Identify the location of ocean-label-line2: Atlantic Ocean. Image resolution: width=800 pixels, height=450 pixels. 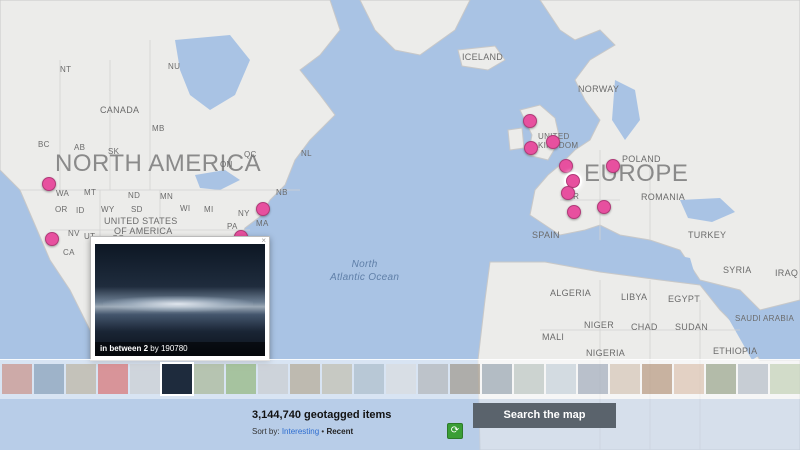
(365, 277).